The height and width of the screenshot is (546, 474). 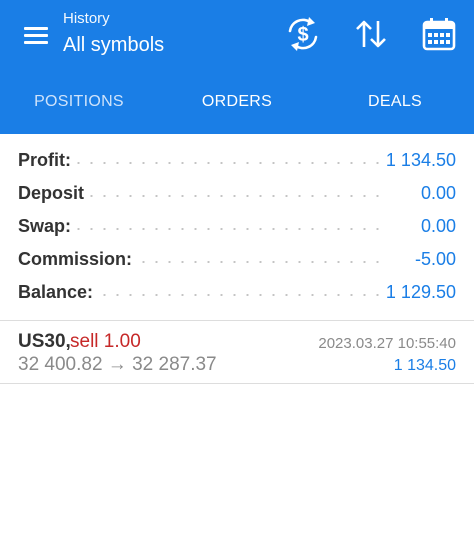 I want to click on deal-profit: 1 134.50, so click(x=424, y=365).